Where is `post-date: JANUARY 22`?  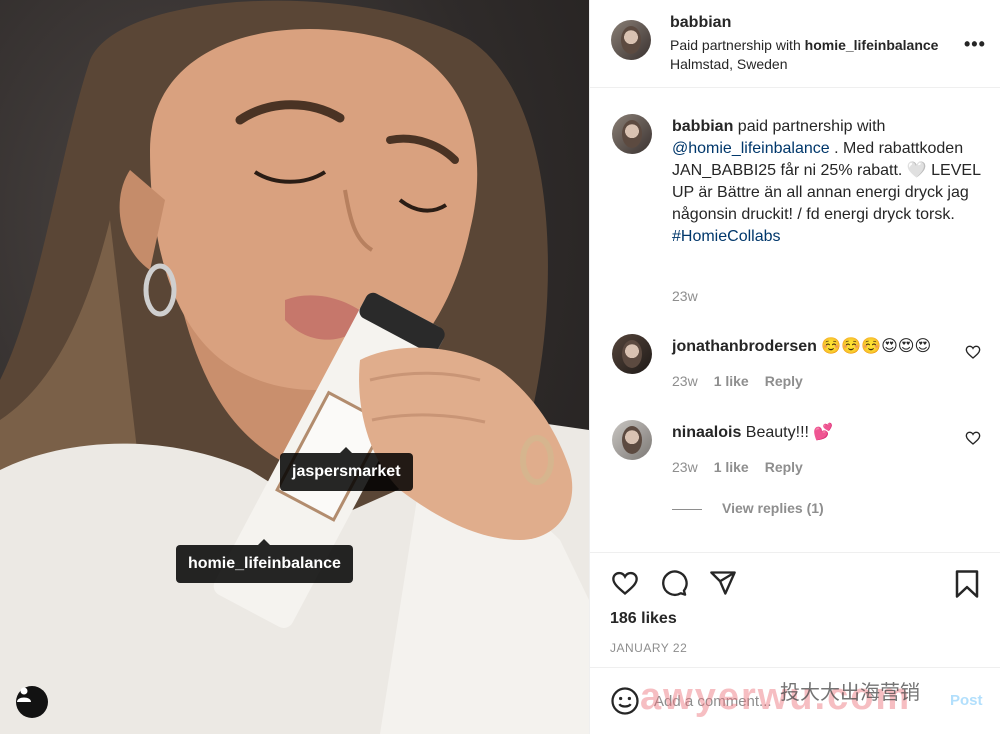
post-date: JANUARY 22 is located at coordinates (648, 648).